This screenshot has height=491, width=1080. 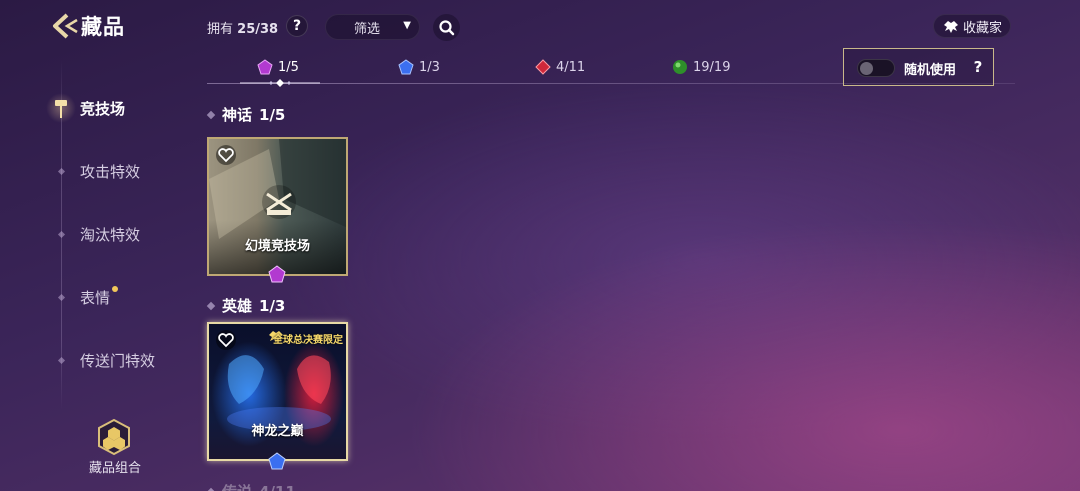 I want to click on notification-dot, so click(x=115, y=289).